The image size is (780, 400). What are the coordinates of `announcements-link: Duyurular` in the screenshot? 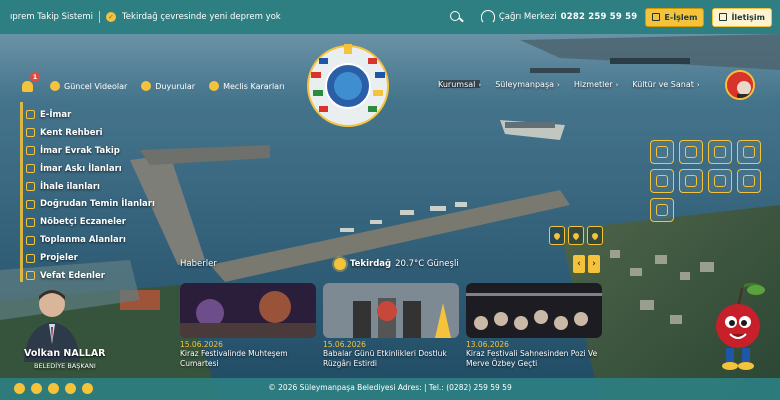 It's located at (168, 86).